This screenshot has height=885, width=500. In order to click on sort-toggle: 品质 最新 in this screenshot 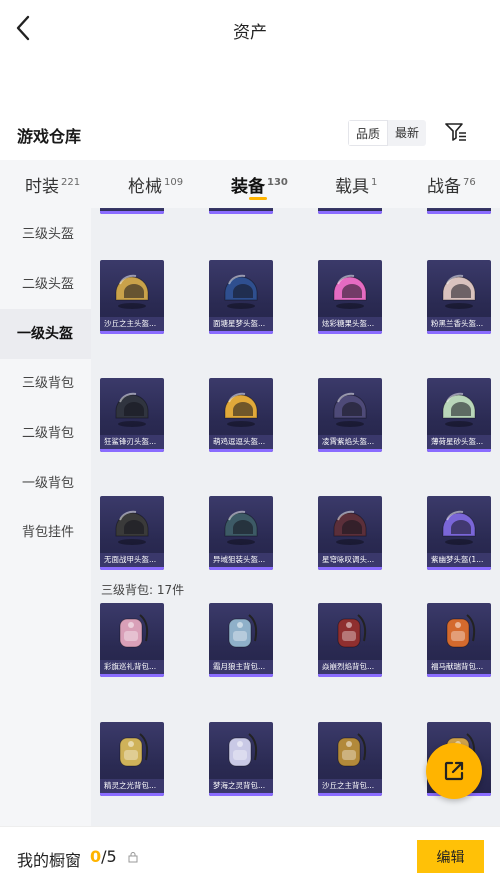, I will do `click(387, 133)`.